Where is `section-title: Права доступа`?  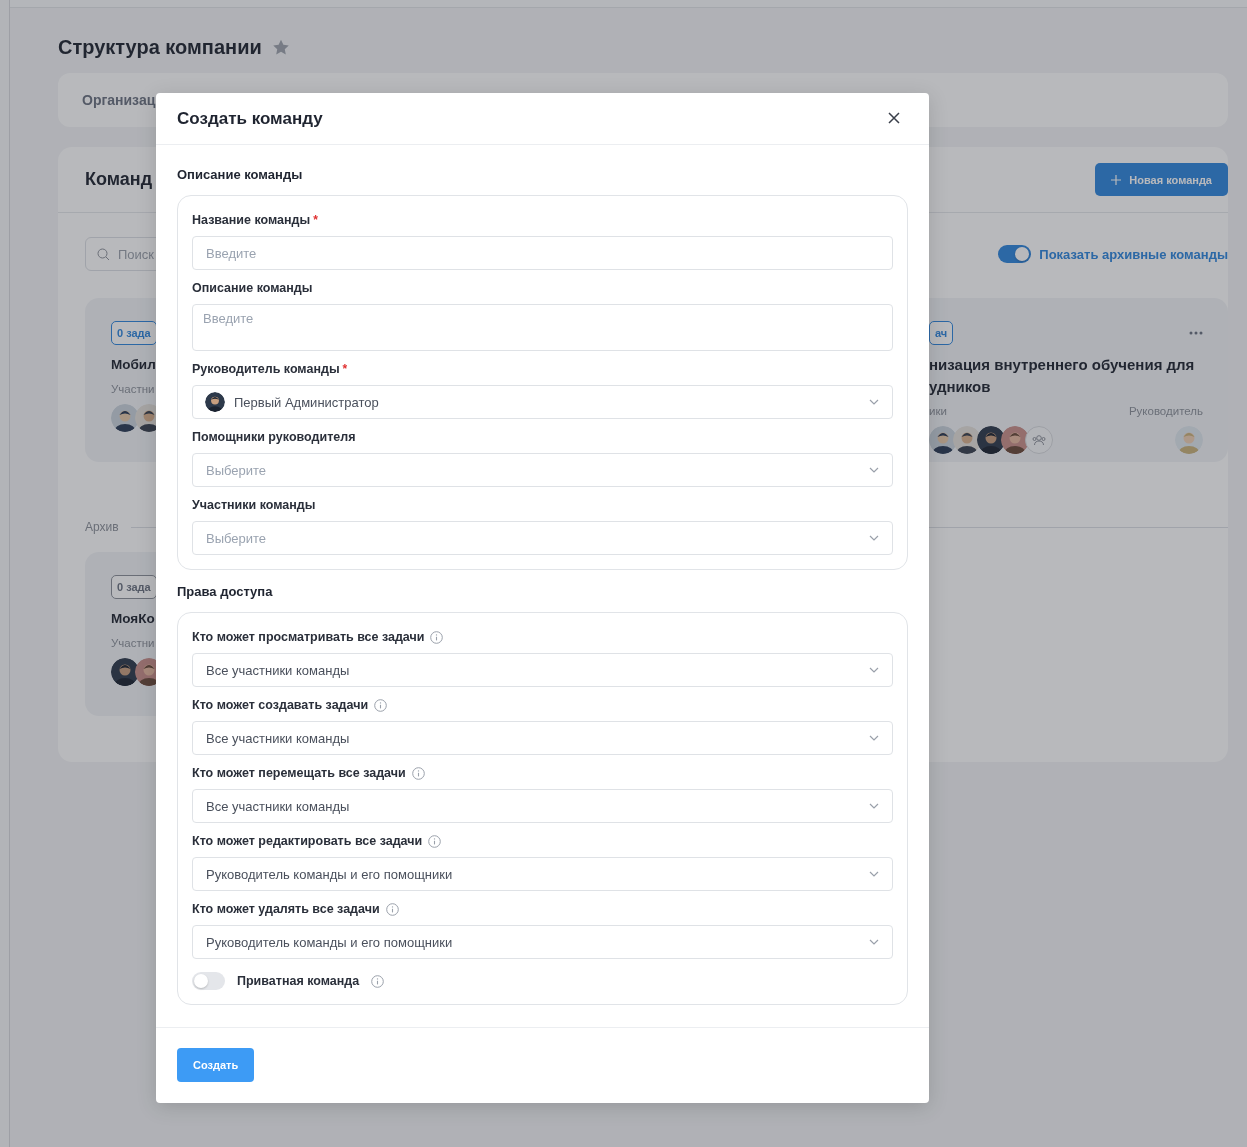 section-title: Права доступа is located at coordinates (225, 592).